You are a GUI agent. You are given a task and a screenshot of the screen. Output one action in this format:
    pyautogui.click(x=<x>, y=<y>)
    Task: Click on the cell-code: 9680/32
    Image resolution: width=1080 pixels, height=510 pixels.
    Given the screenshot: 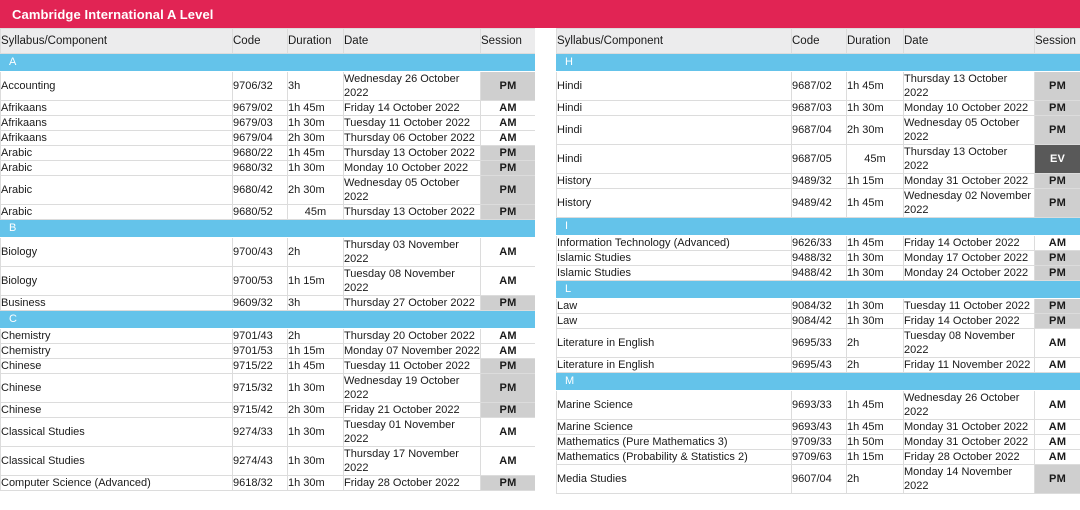 What is the action you would take?
    pyautogui.click(x=260, y=168)
    